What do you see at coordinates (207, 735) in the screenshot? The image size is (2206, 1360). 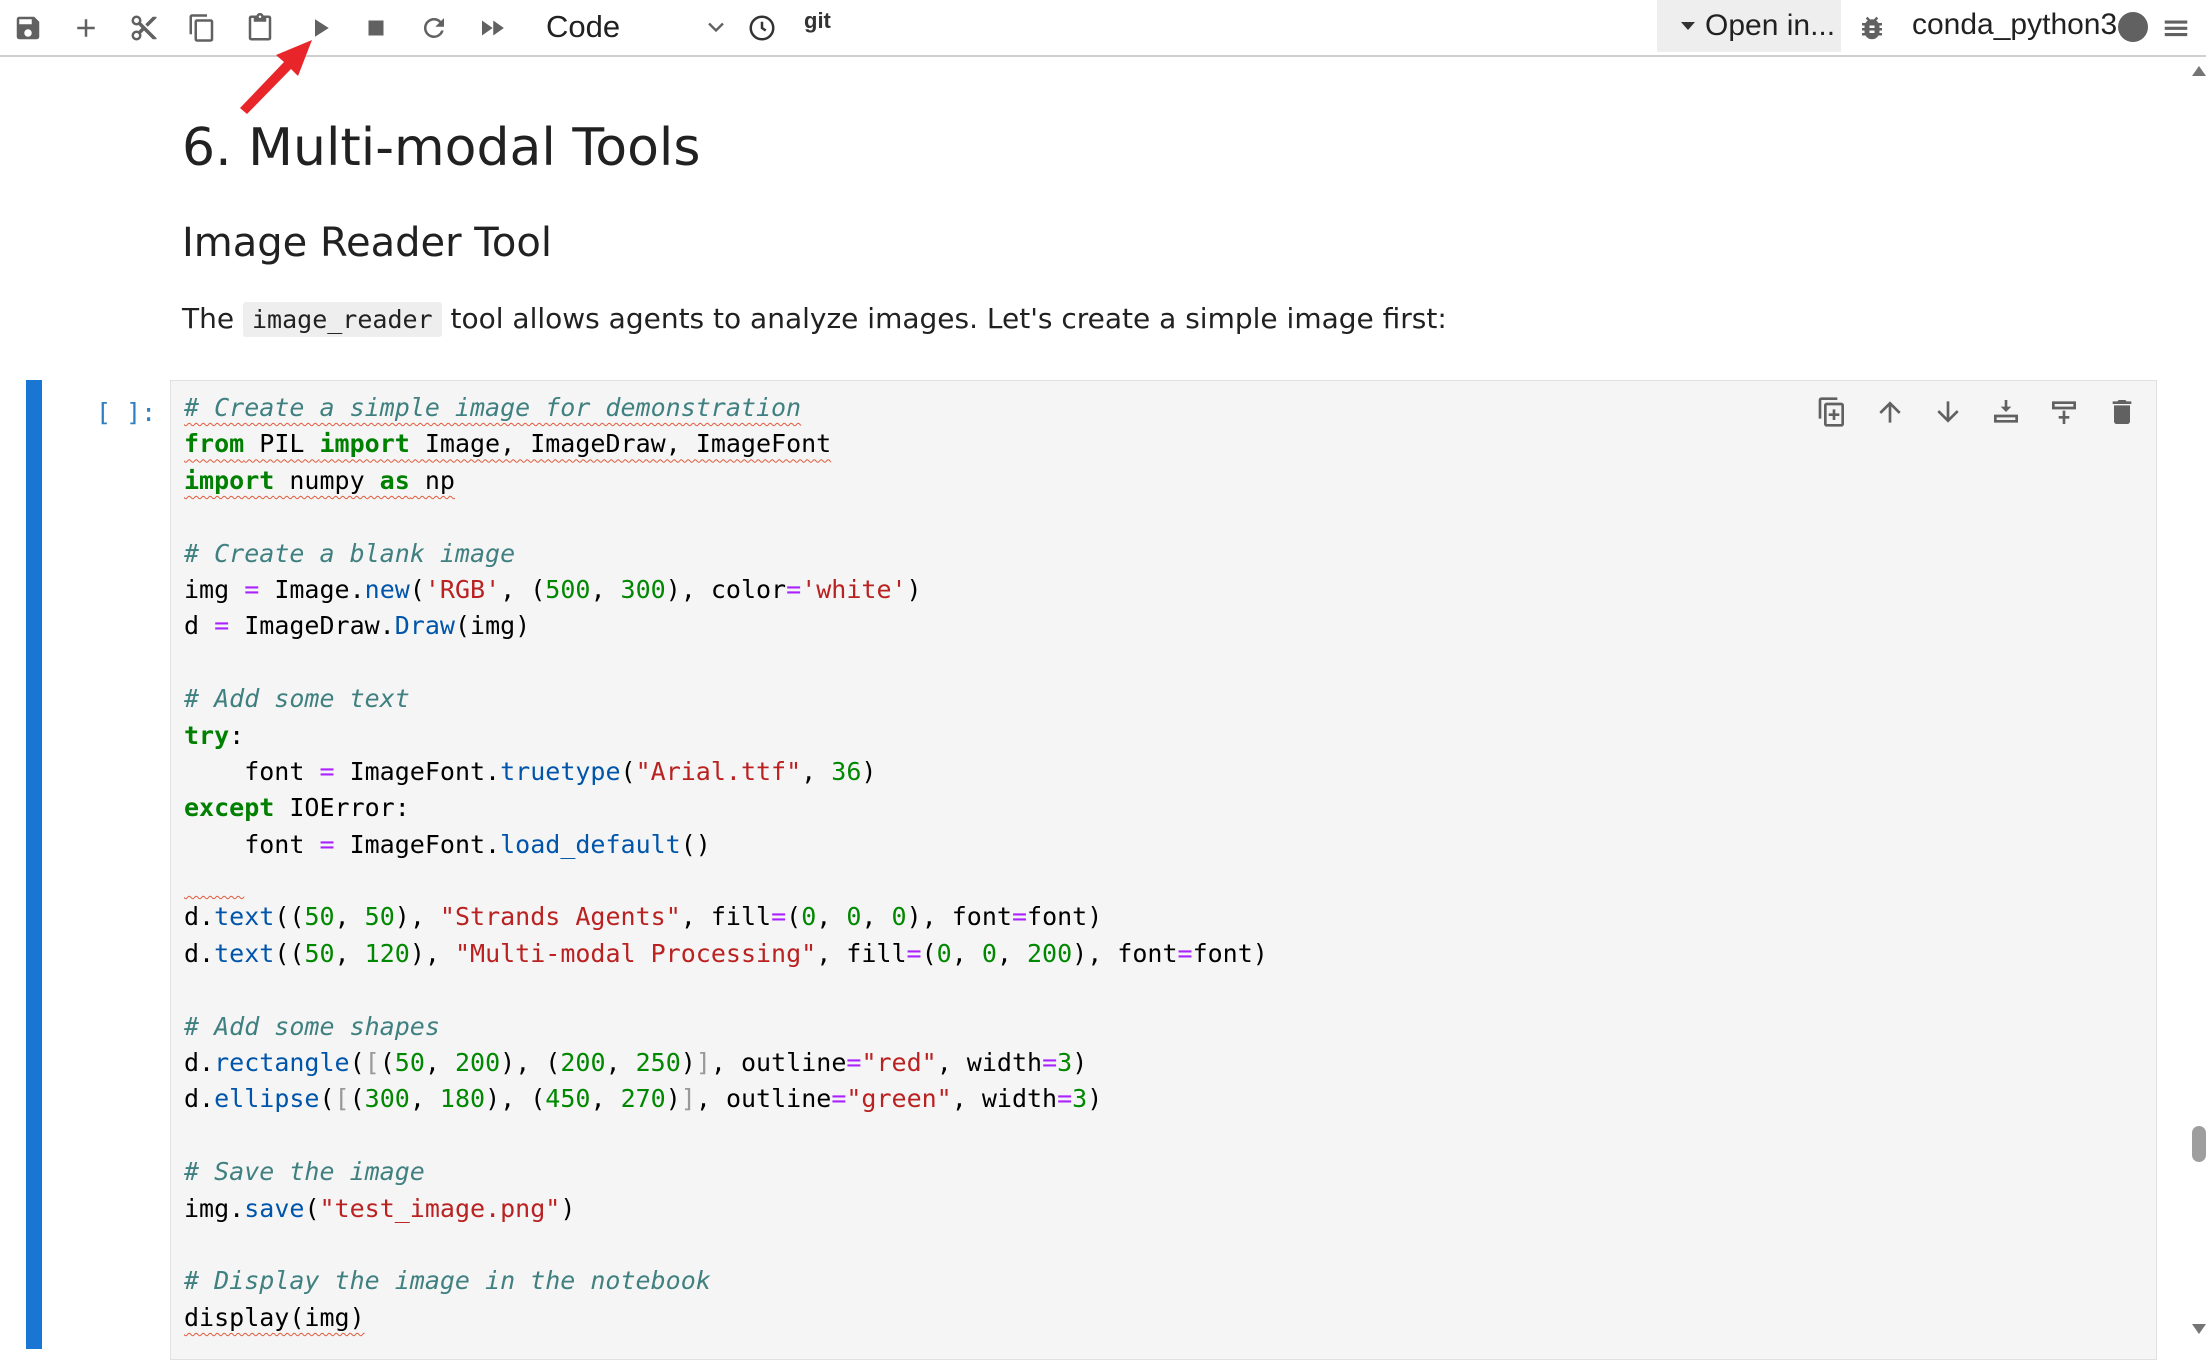 I see `code-token: try` at bounding box center [207, 735].